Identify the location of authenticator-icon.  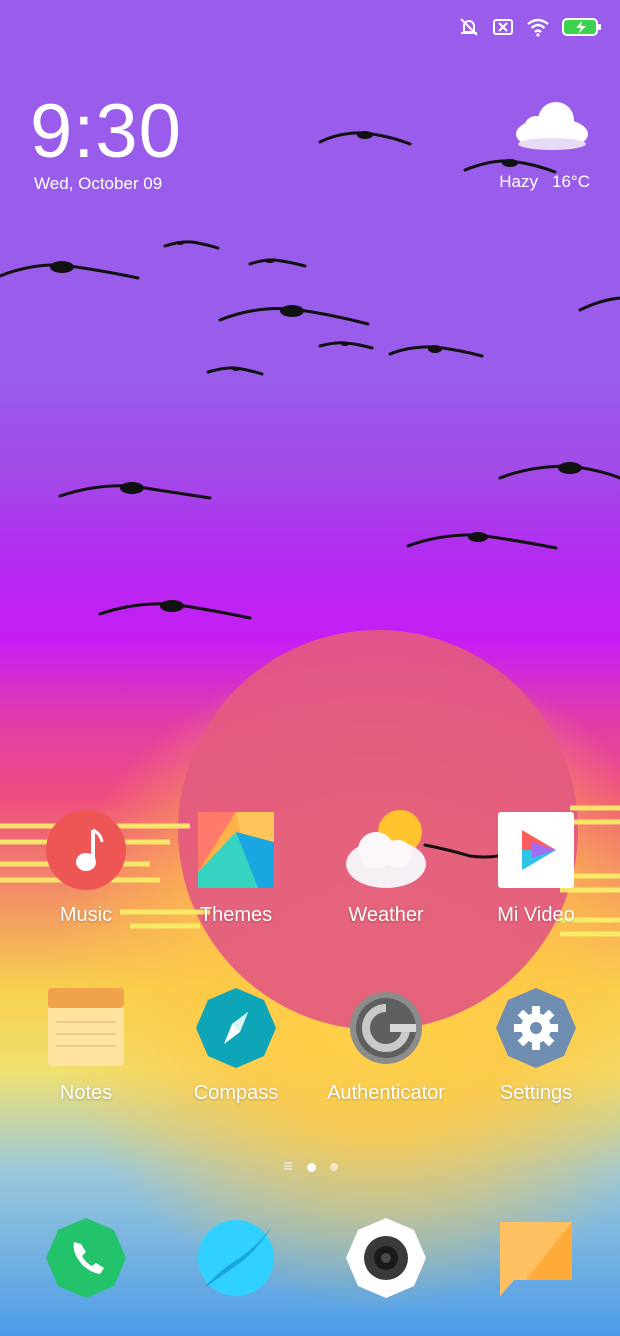
(386, 1028).